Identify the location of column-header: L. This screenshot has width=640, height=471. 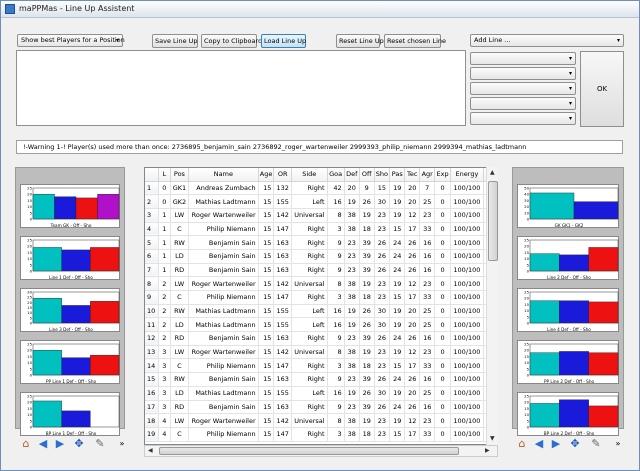
(164, 175).